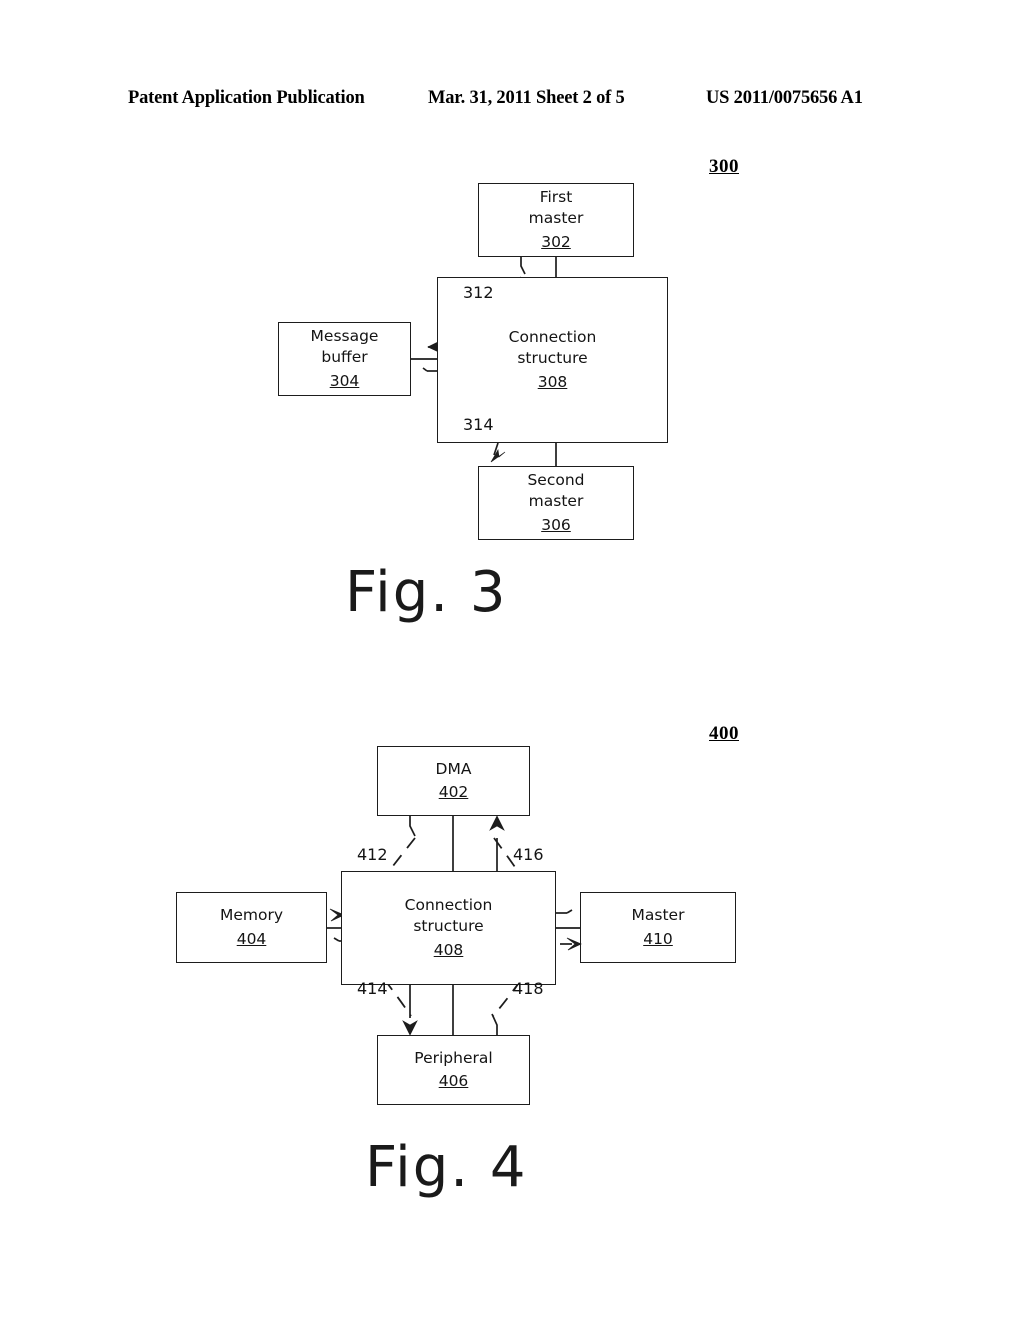 The height and width of the screenshot is (1320, 1024). I want to click on fig4-connection-structure-number: 408, so click(448, 949).